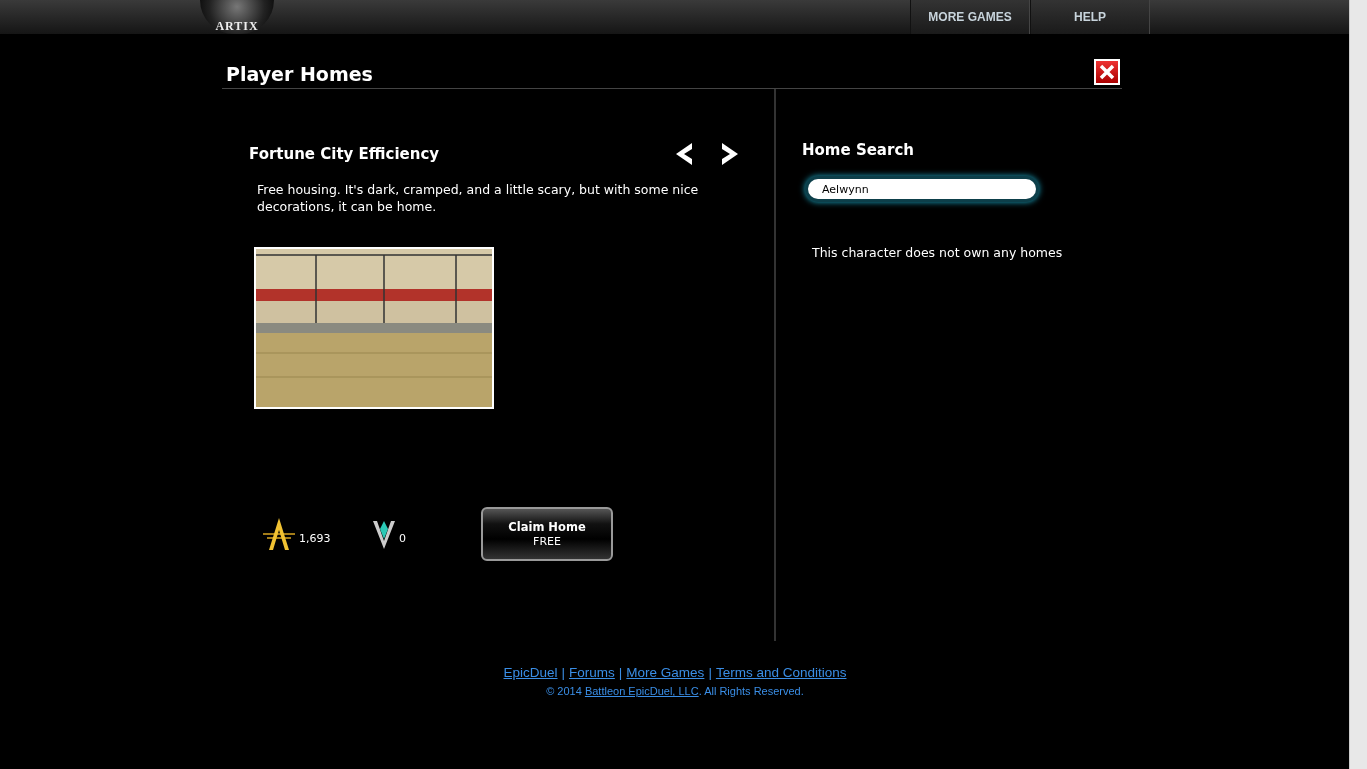 Image resolution: width=1367 pixels, height=769 pixels. Describe the element at coordinates (530, 672) in the screenshot. I see `footer-link: EpicDuel` at that location.